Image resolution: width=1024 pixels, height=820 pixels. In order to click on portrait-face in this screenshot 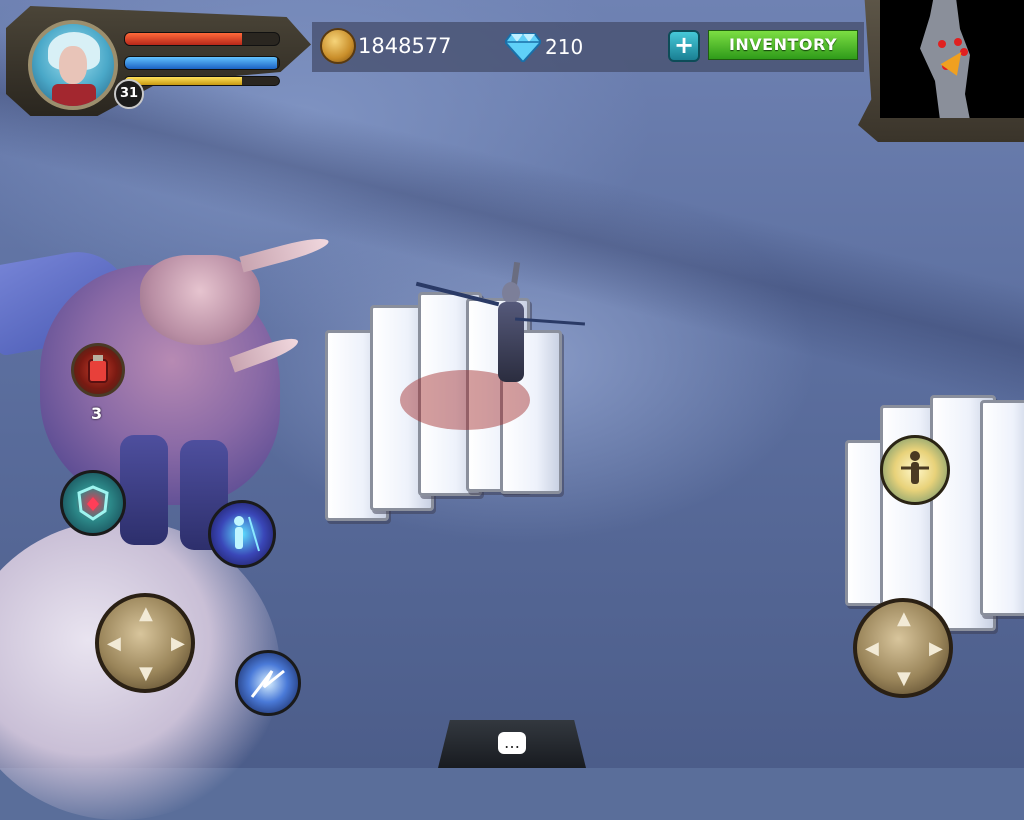, I will do `click(73, 65)`.